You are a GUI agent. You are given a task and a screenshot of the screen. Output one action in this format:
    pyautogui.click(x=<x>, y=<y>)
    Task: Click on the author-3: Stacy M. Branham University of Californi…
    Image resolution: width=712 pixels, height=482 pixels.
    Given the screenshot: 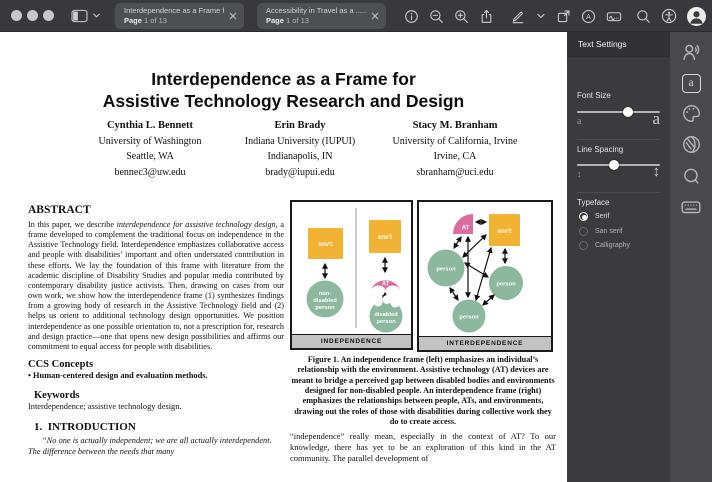 What is the action you would take?
    pyautogui.click(x=455, y=149)
    